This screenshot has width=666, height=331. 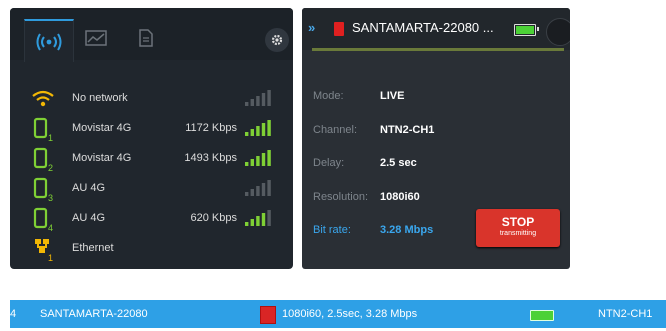 What do you see at coordinates (44, 250) in the screenshot?
I see `ethernet-icon: 1` at bounding box center [44, 250].